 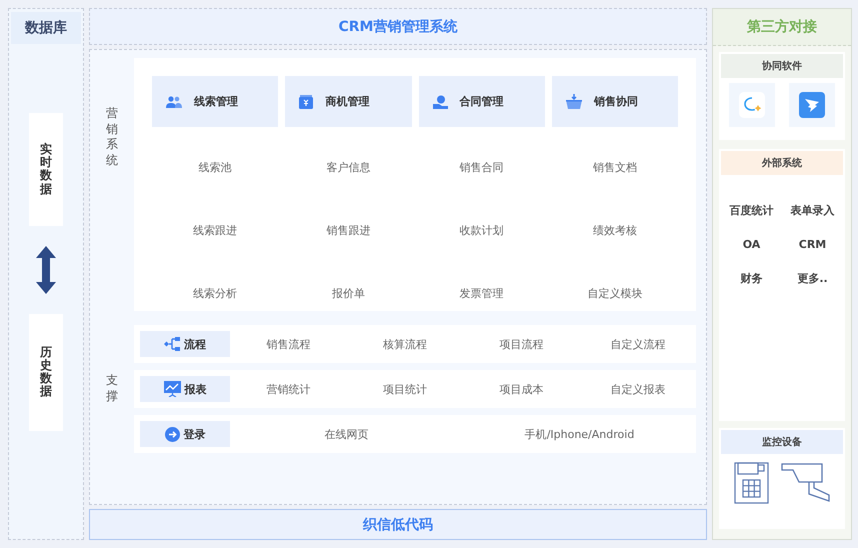 I want to click on support-item: 营销统计, so click(x=288, y=389).